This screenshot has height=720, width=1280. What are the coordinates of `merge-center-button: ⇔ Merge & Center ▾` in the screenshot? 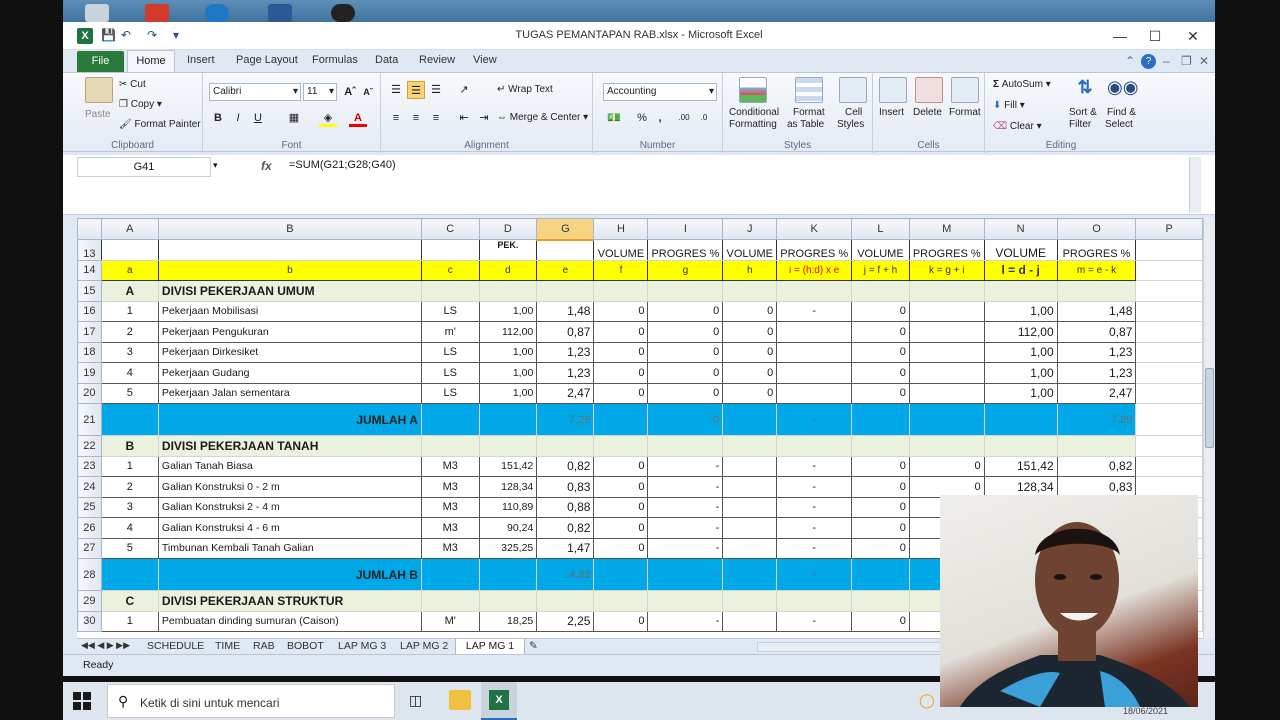 It's located at (542, 117).